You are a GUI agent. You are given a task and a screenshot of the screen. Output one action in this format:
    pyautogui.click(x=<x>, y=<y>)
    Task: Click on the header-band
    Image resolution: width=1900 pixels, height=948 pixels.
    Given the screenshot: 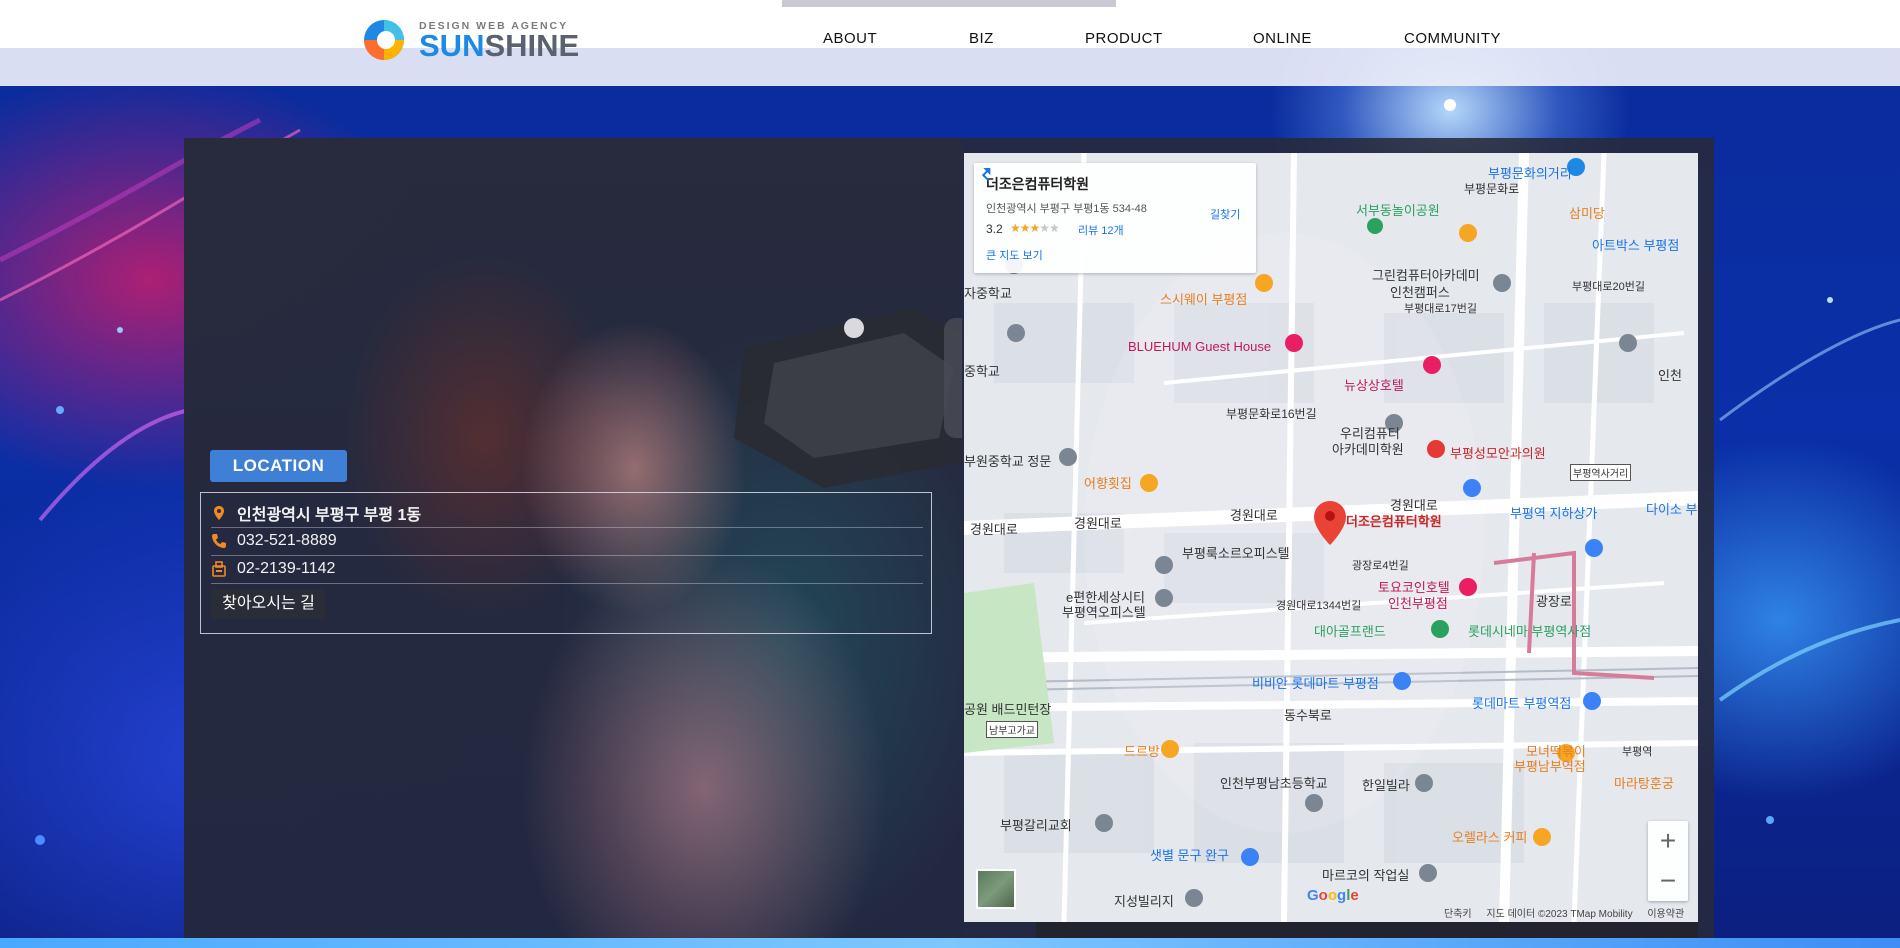 What is the action you would take?
    pyautogui.click(x=950, y=67)
    